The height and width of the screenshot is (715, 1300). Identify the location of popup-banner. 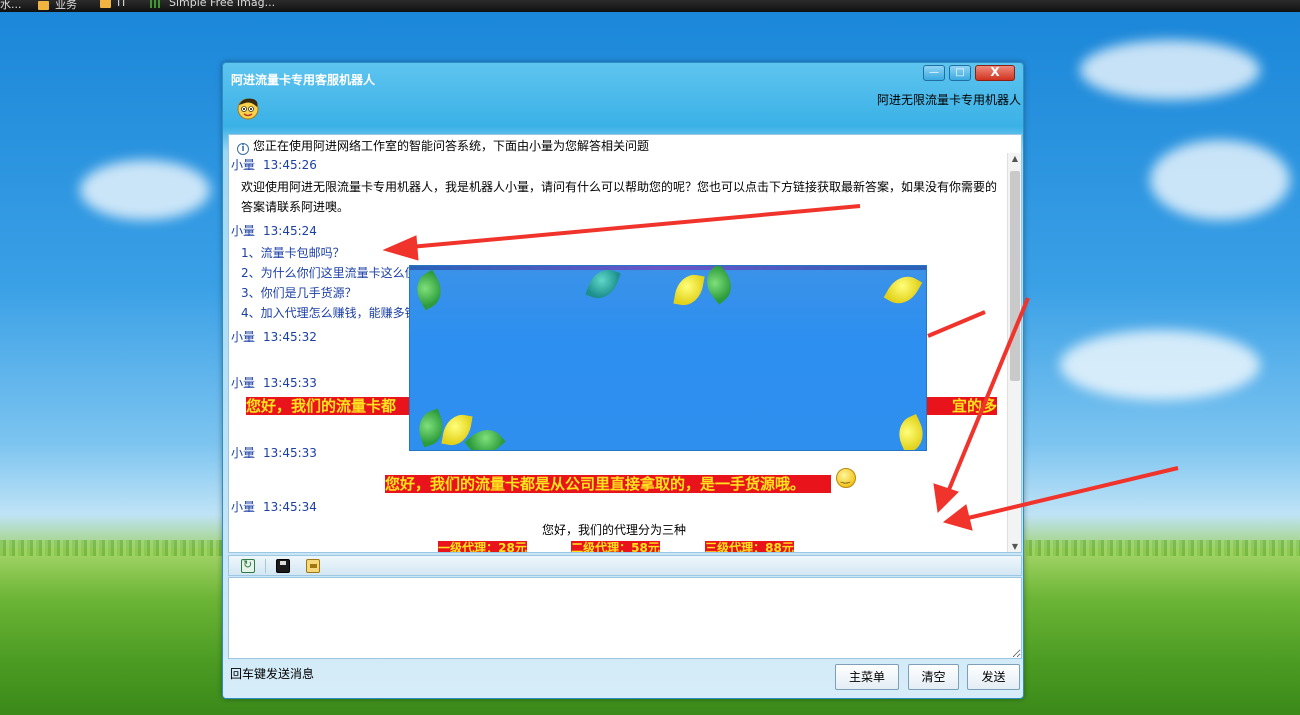
(668, 358).